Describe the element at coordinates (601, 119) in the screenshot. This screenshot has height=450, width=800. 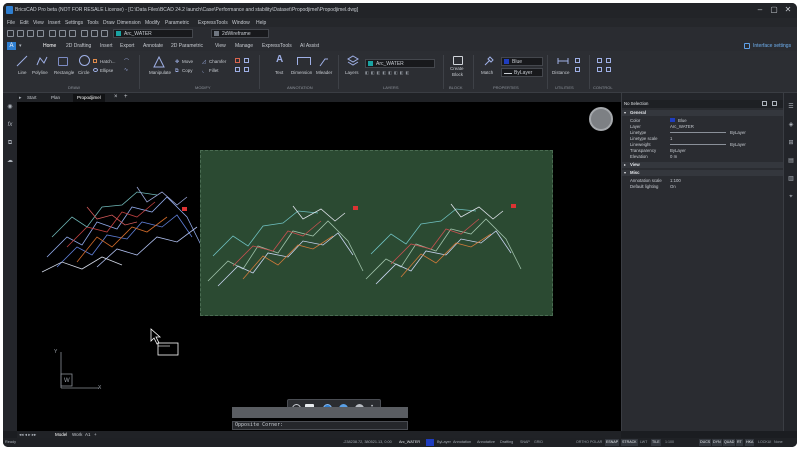
I see `viewcube-compass` at that location.